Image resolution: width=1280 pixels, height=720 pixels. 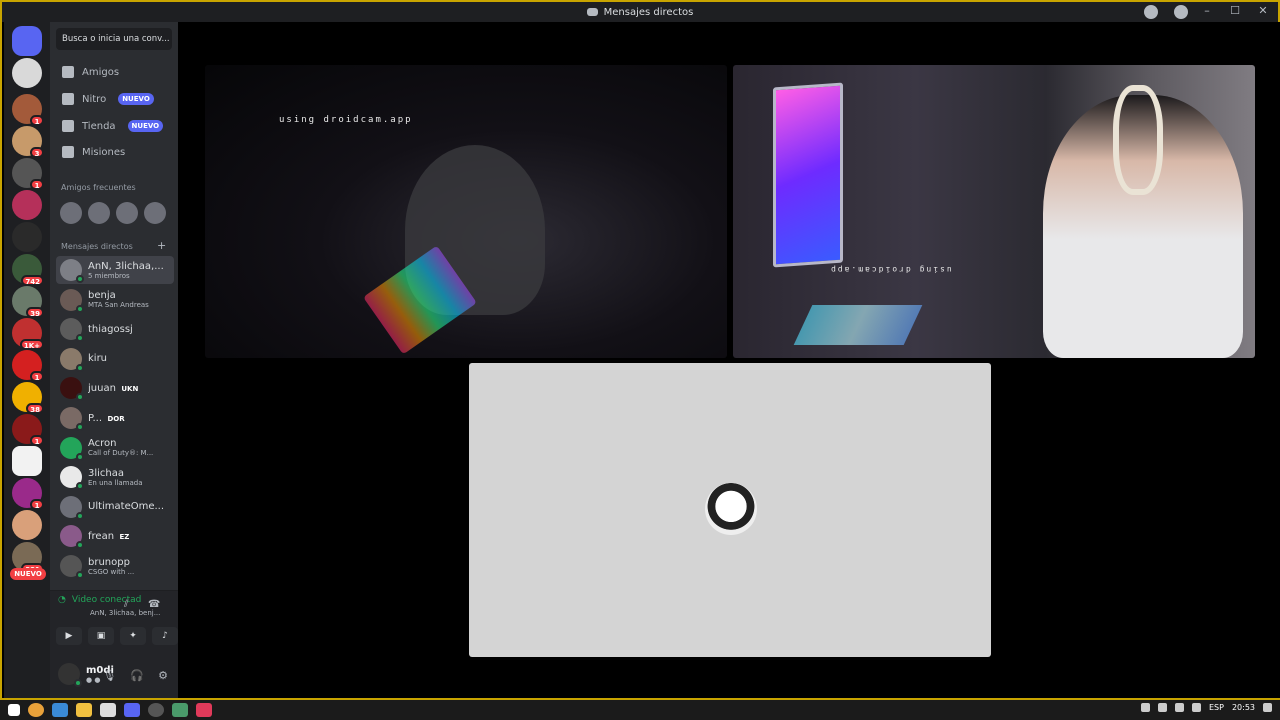 I want to click on chevron-up-icon, so click(x=1145, y=707).